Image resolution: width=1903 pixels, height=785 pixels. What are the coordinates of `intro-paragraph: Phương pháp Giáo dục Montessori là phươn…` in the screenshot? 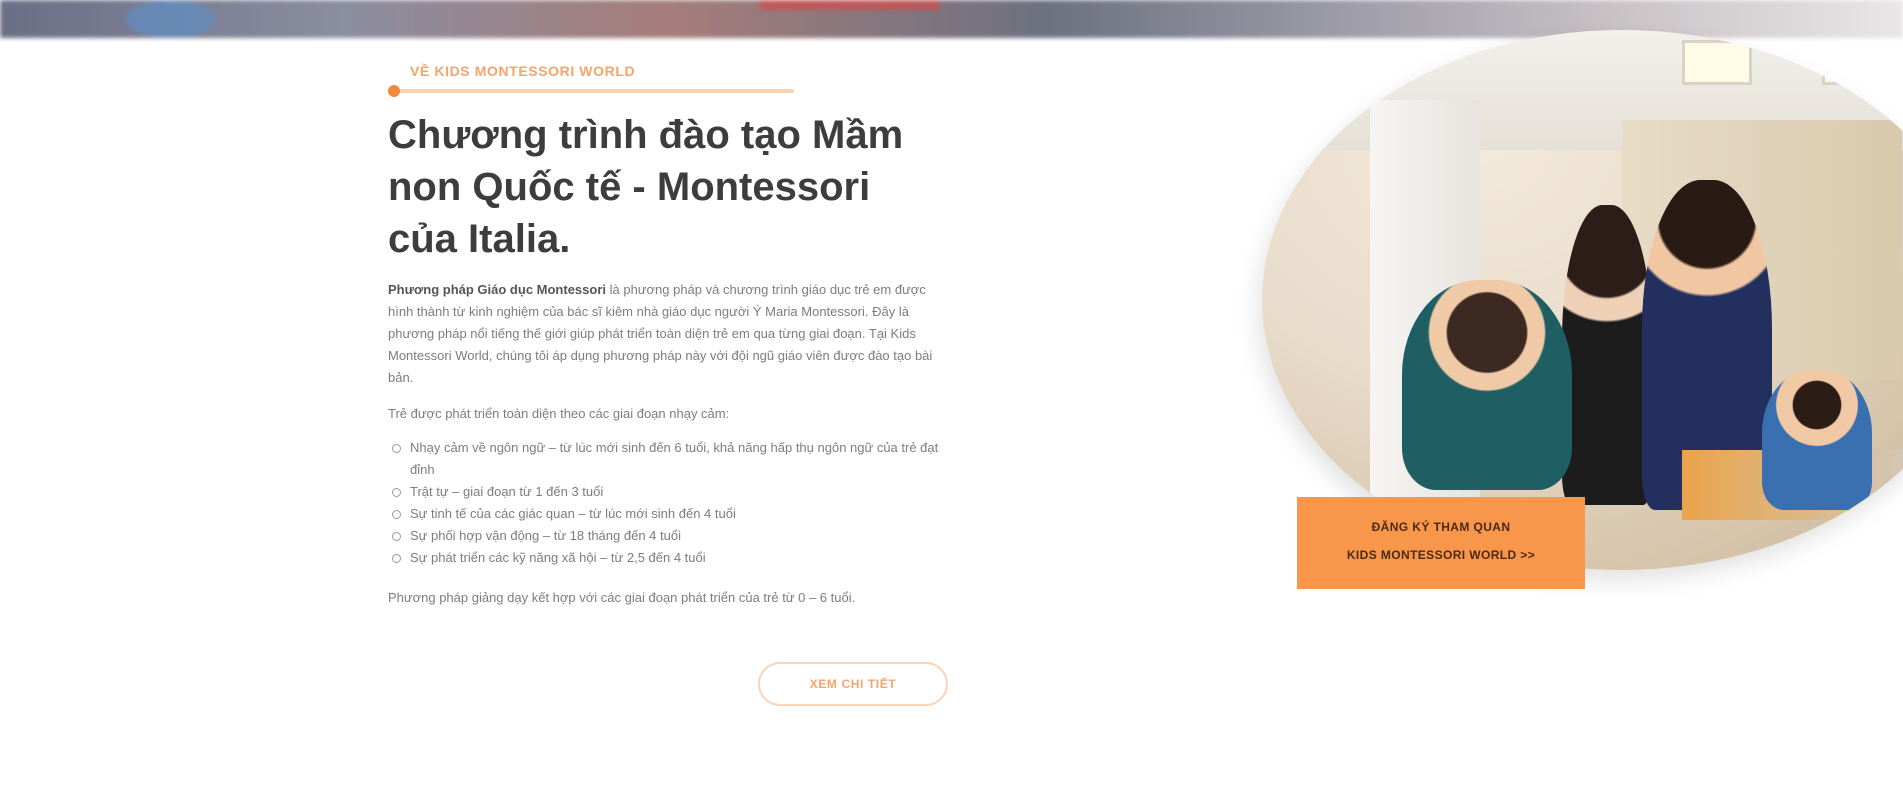 It's located at (668, 334).